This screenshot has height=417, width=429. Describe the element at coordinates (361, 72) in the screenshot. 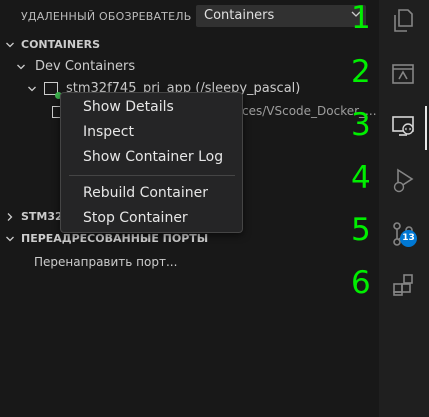

I see `annotation-2: 2` at that location.